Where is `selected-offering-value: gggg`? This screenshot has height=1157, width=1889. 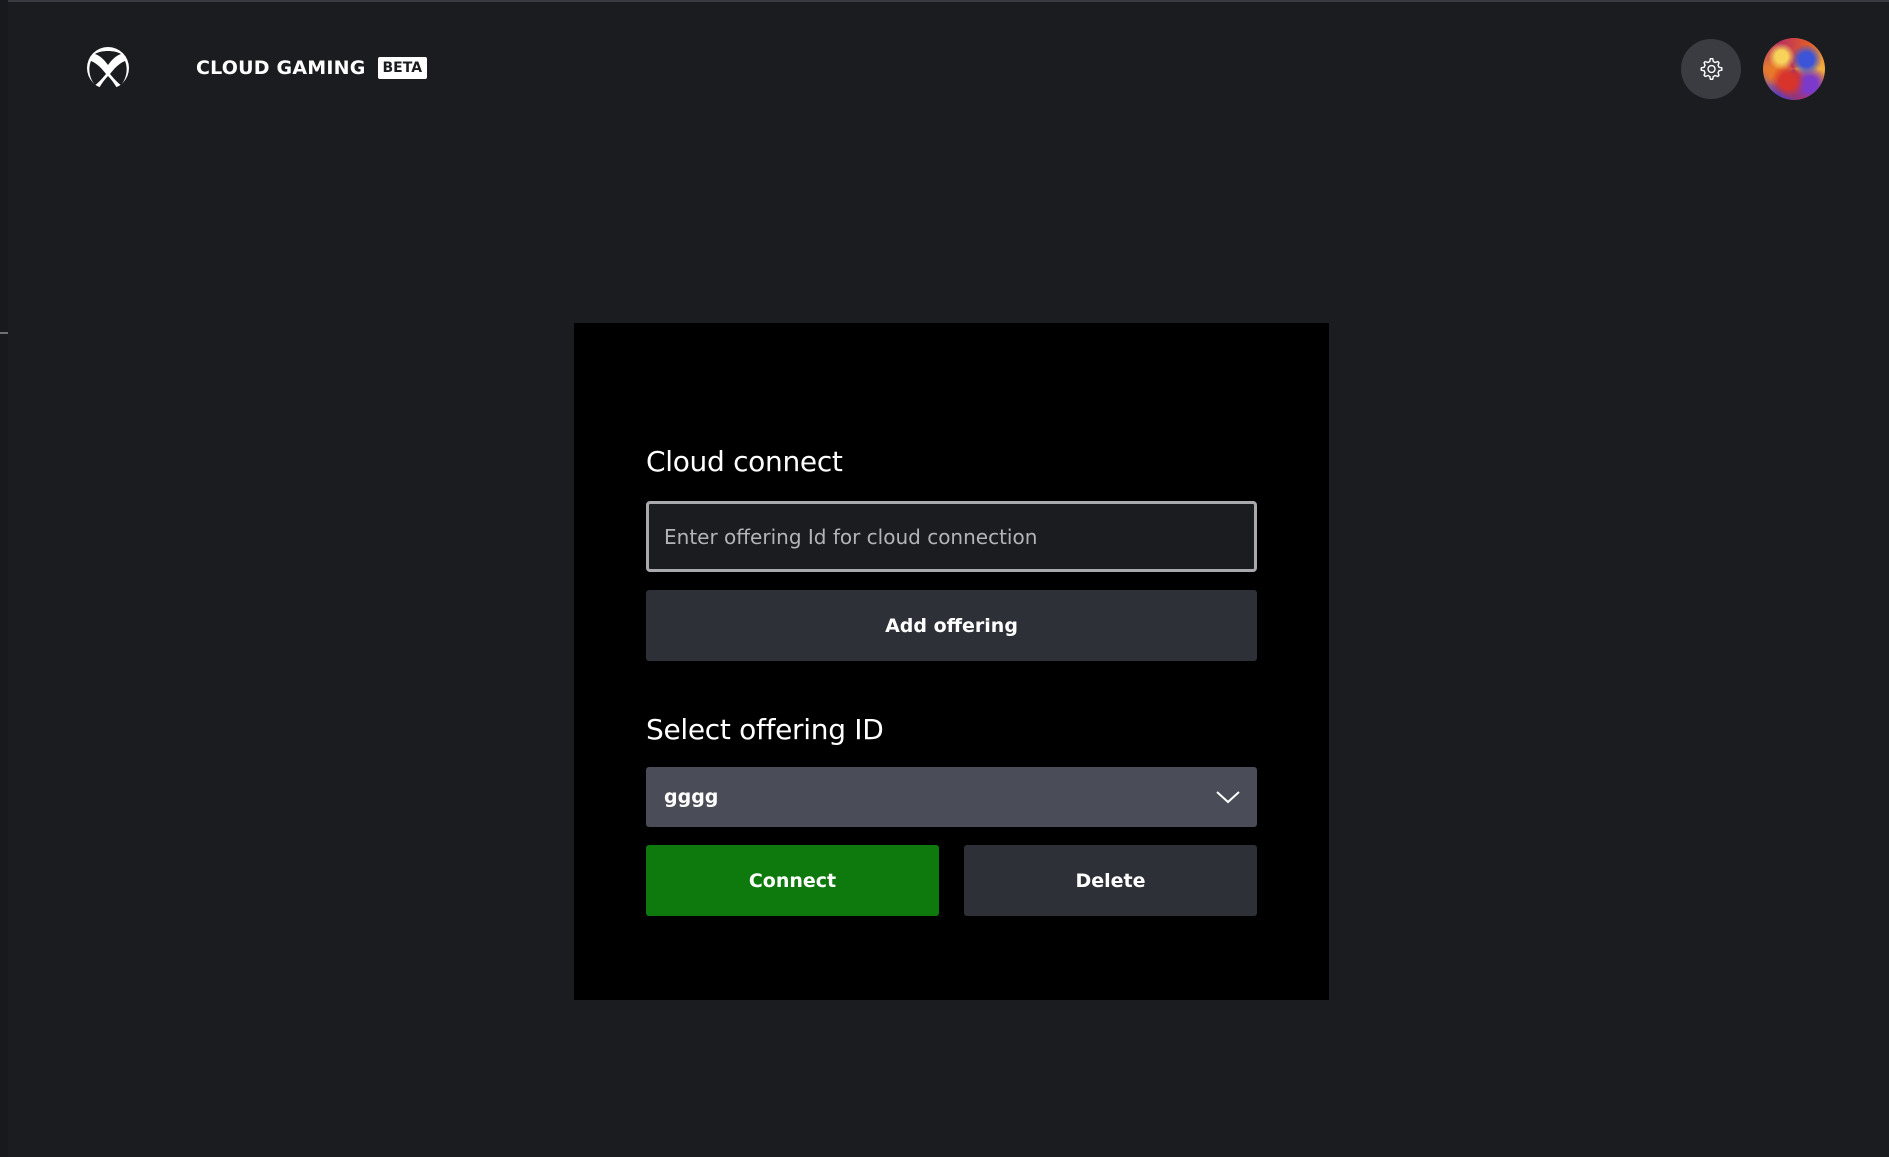 selected-offering-value: gggg is located at coordinates (691, 797).